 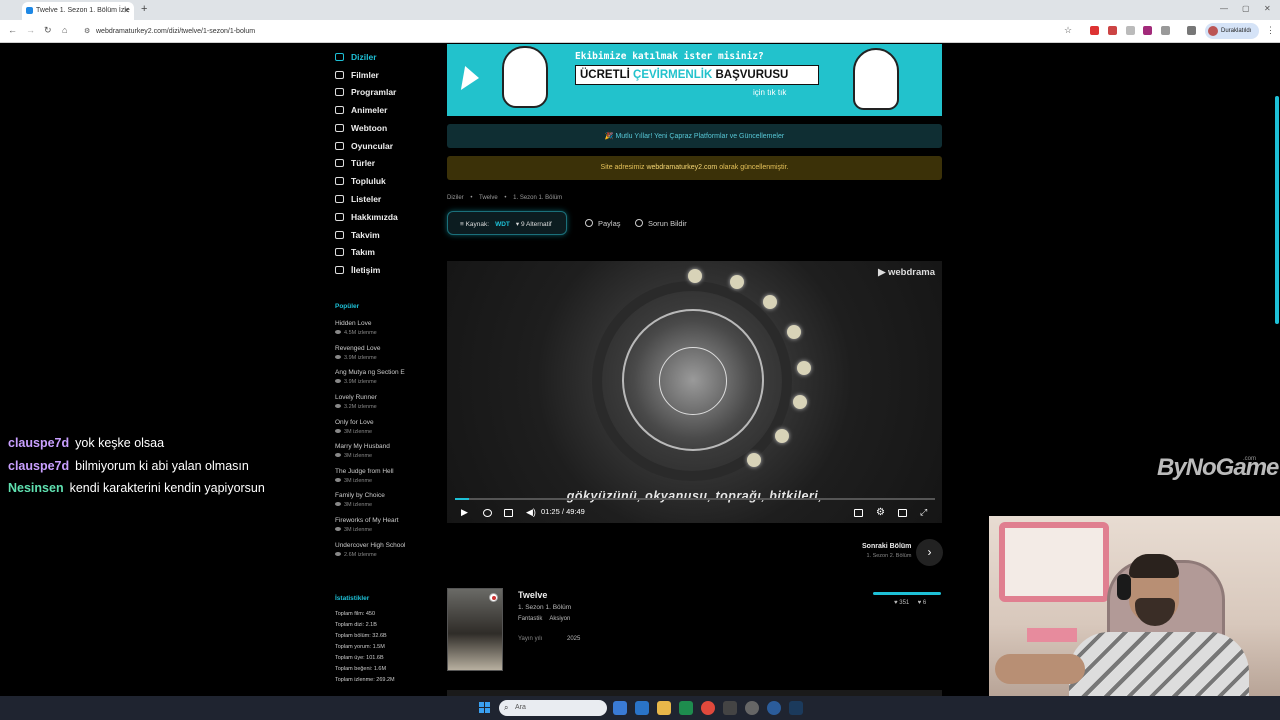 I want to click on steam-icon, so click(x=796, y=708).